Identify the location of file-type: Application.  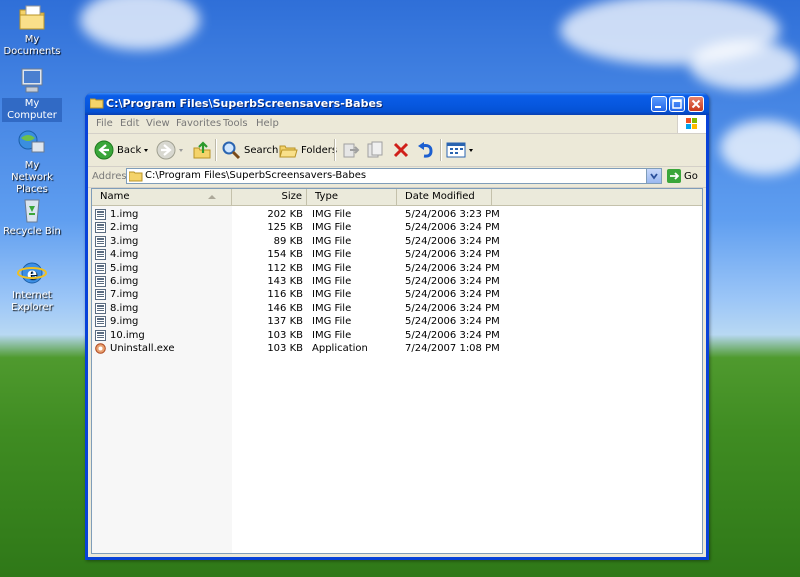
(340, 348).